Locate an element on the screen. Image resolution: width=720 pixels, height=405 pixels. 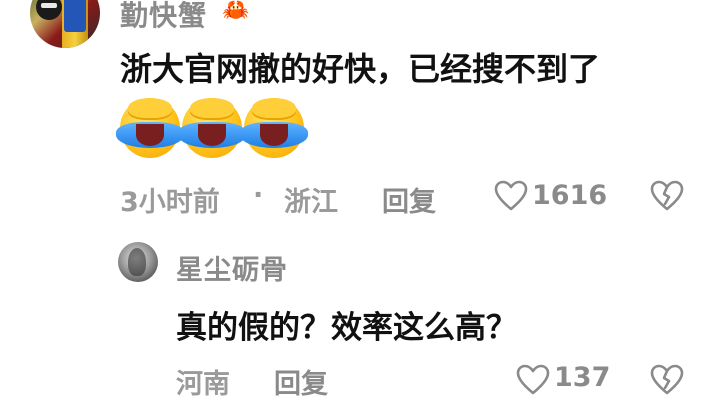
like-count: 1616 is located at coordinates (570, 195).